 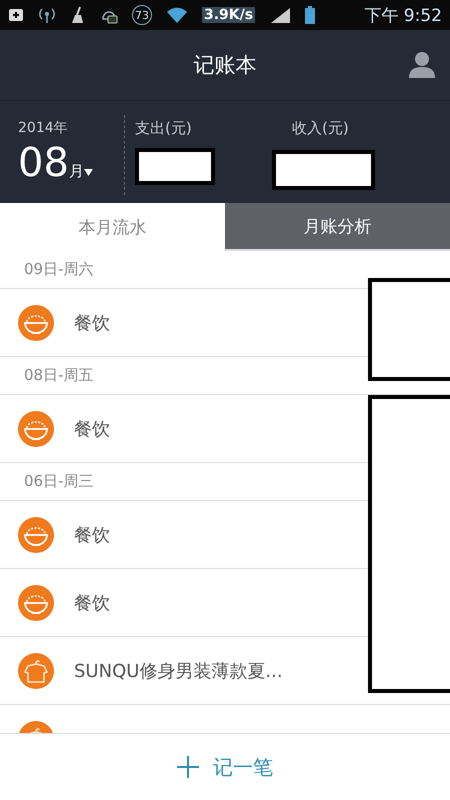 I want to click on income-label: 收入(元), so click(x=320, y=128).